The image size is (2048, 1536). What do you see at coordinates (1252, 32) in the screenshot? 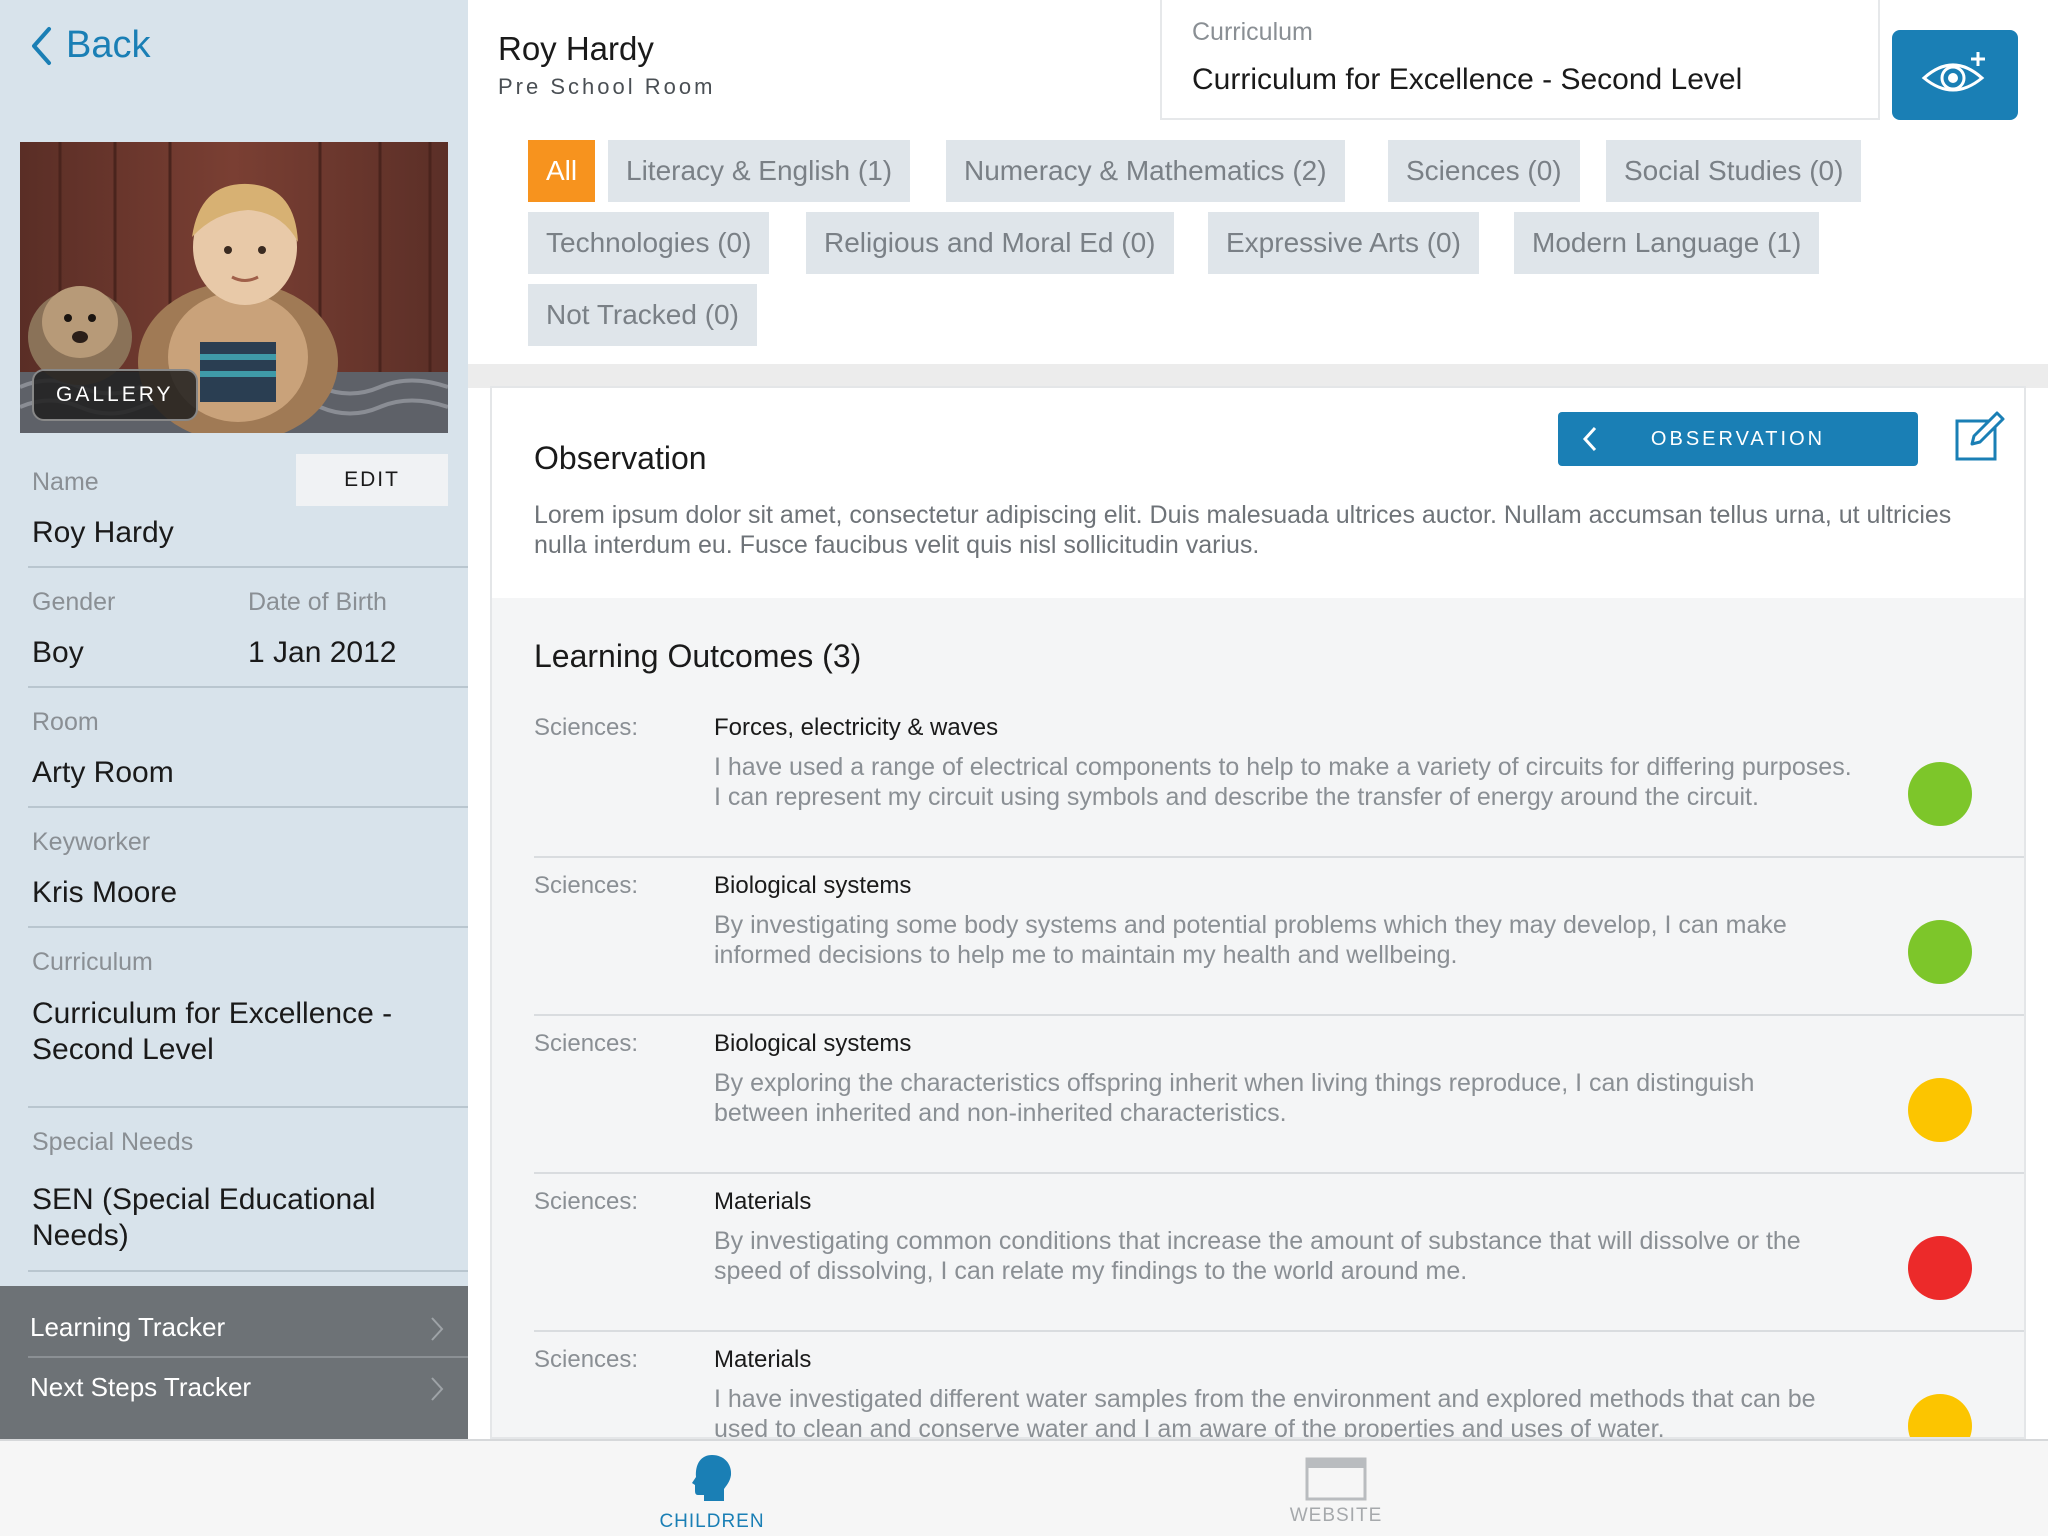
I see `curriculum-selector-label: Curriculum` at bounding box center [1252, 32].